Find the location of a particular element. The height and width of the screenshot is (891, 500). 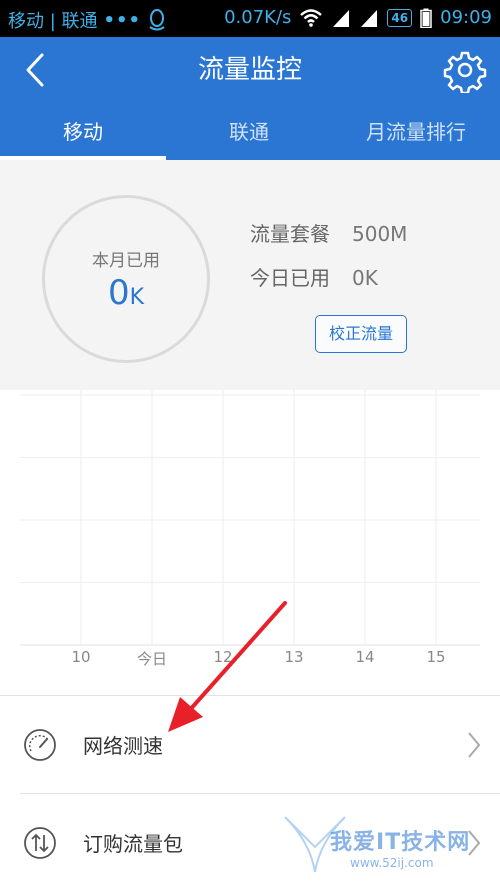

ring-label: 本月已用 is located at coordinates (126, 261).